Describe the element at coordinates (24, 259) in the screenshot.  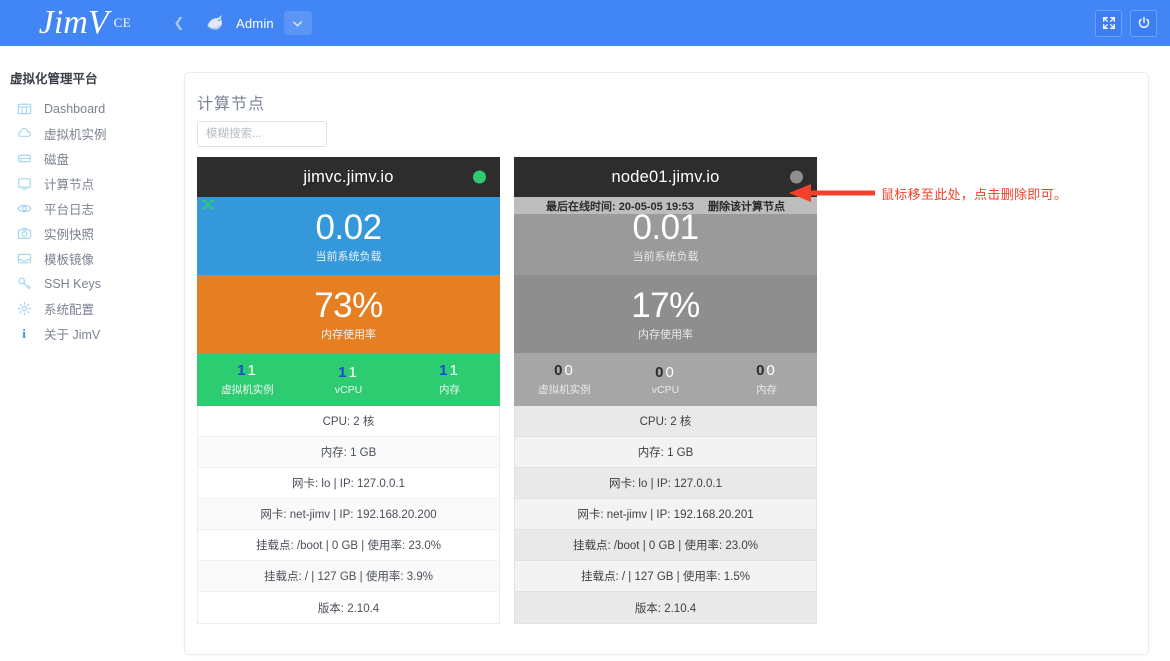
I see `inbox-icon` at that location.